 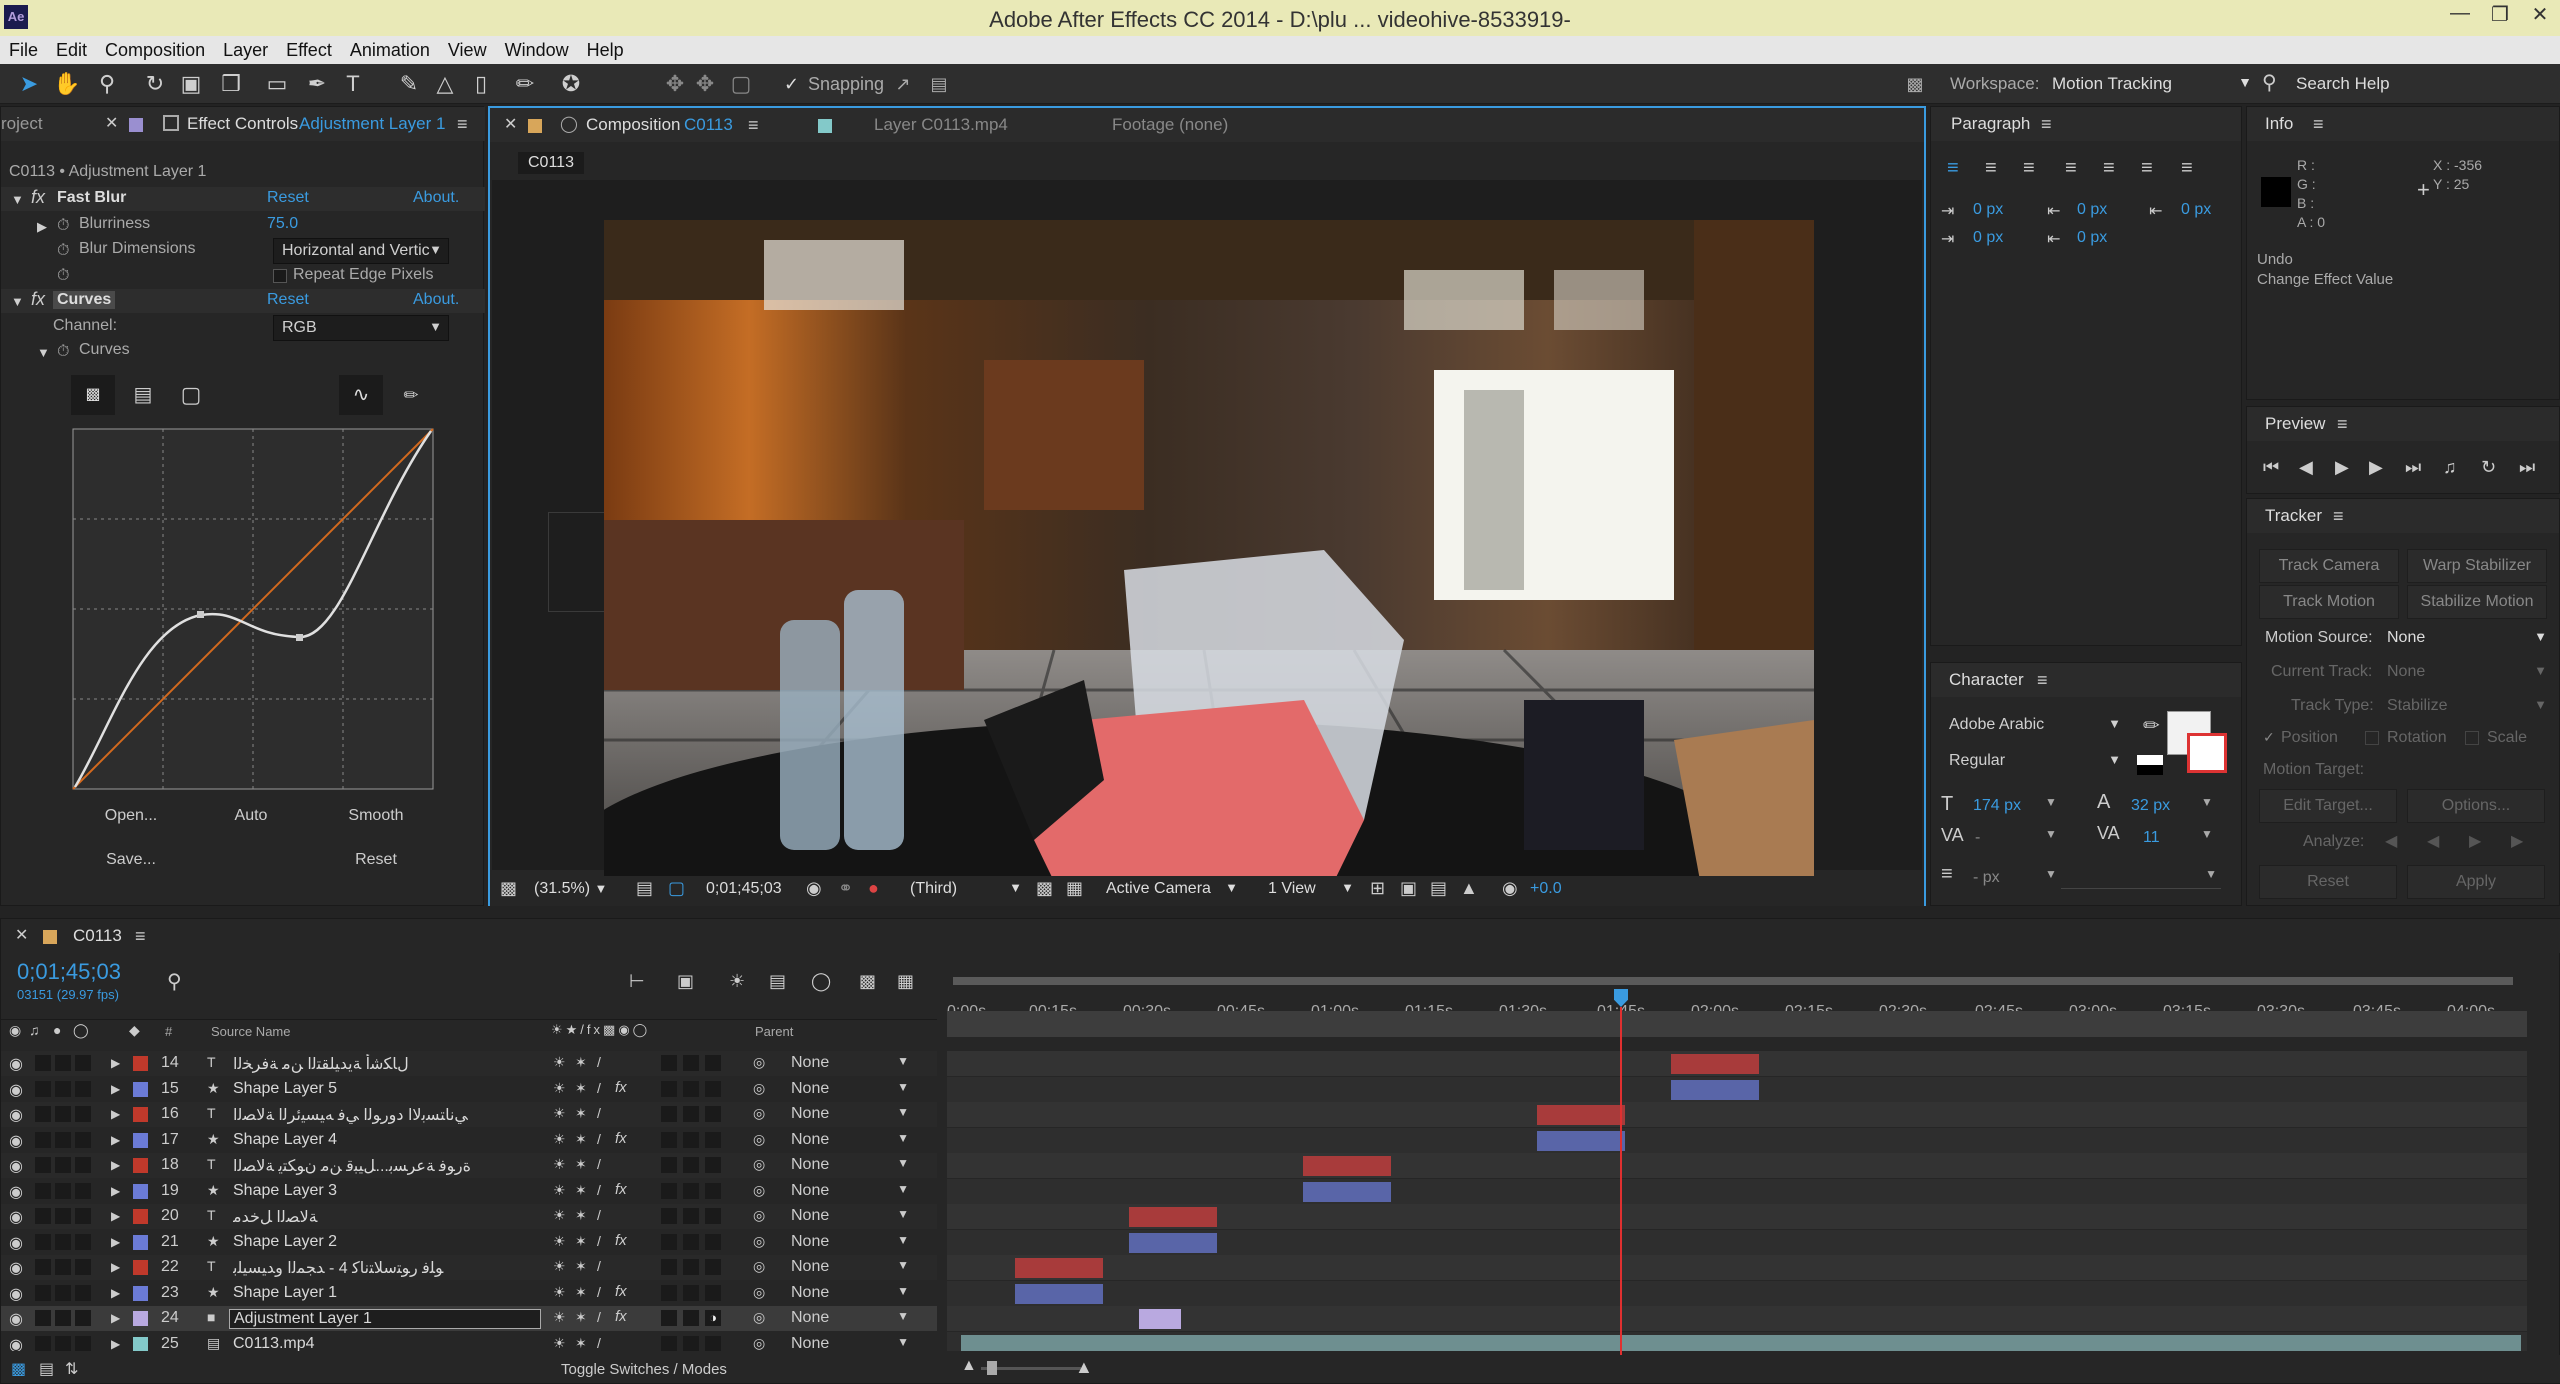 What do you see at coordinates (2293, 516) in the screenshot?
I see `tab-tracker: Tracker` at bounding box center [2293, 516].